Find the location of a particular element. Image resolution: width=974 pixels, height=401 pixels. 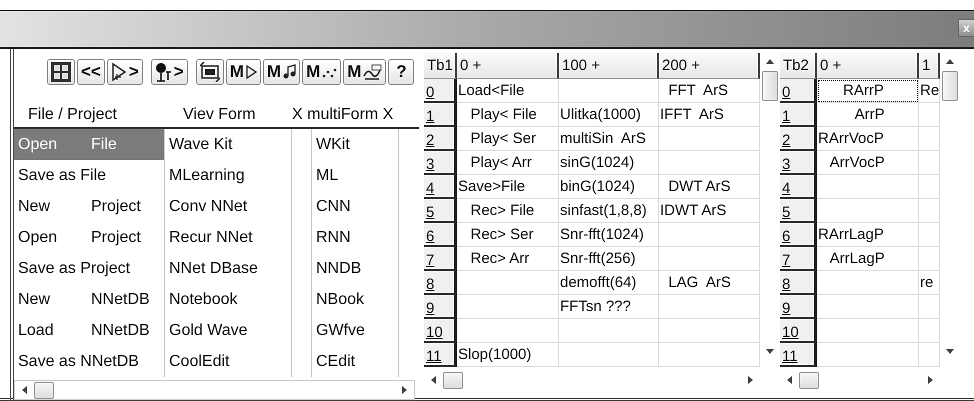

table-cell: Ulitka(1000) is located at coordinates (609, 115).